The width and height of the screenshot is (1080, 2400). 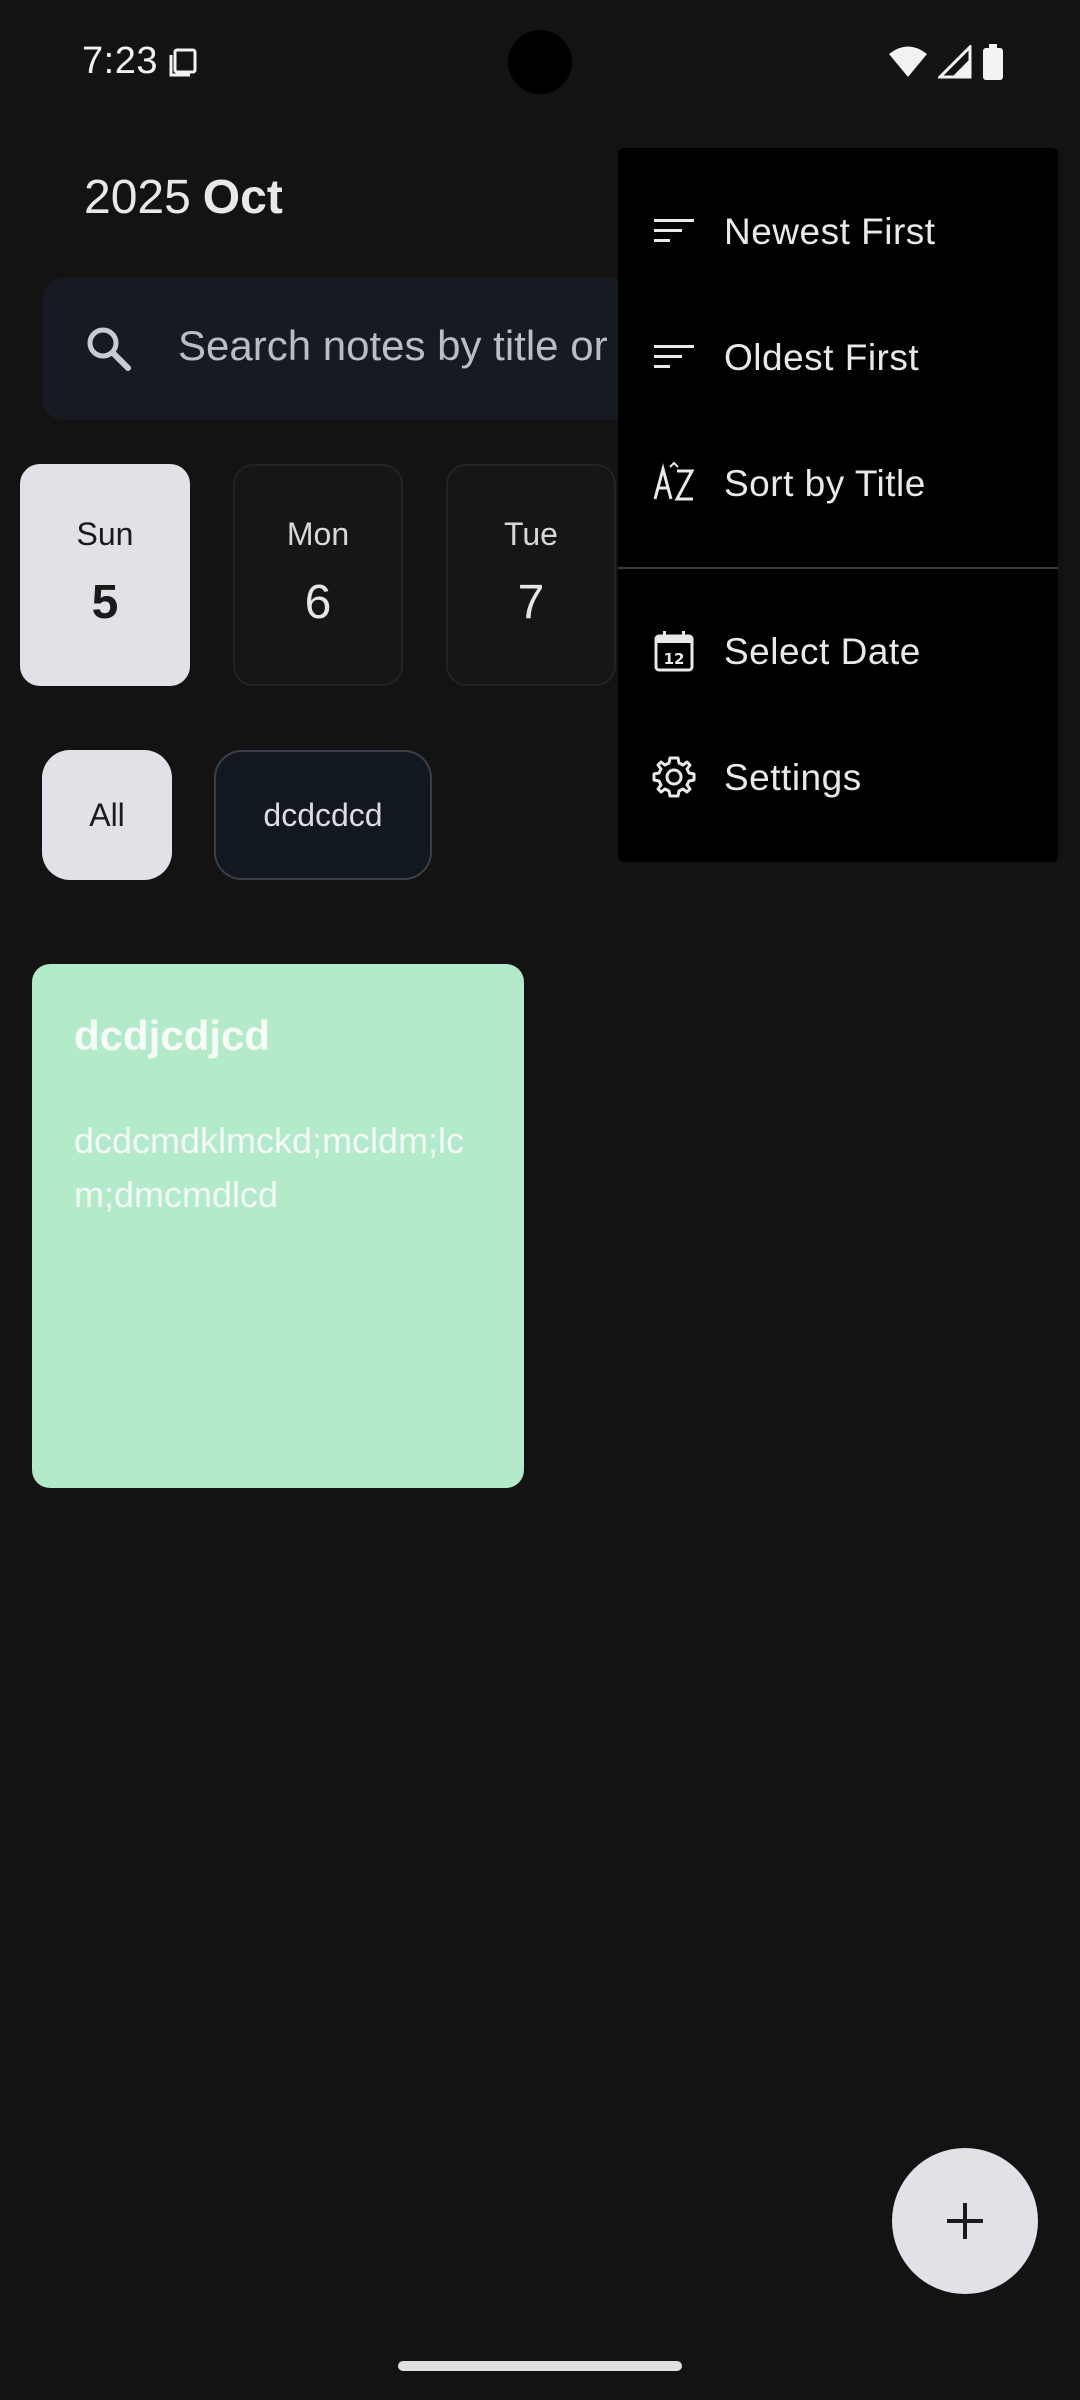 I want to click on wifi-icon, so click(x=908, y=61).